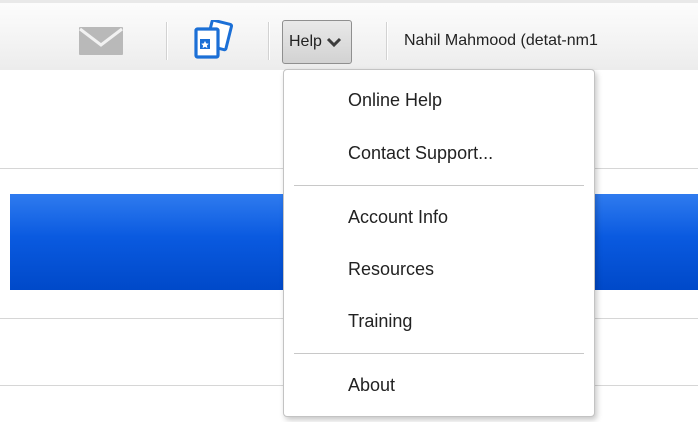 The height and width of the screenshot is (422, 698). I want to click on menu-item-online-help: Online Help, so click(395, 100).